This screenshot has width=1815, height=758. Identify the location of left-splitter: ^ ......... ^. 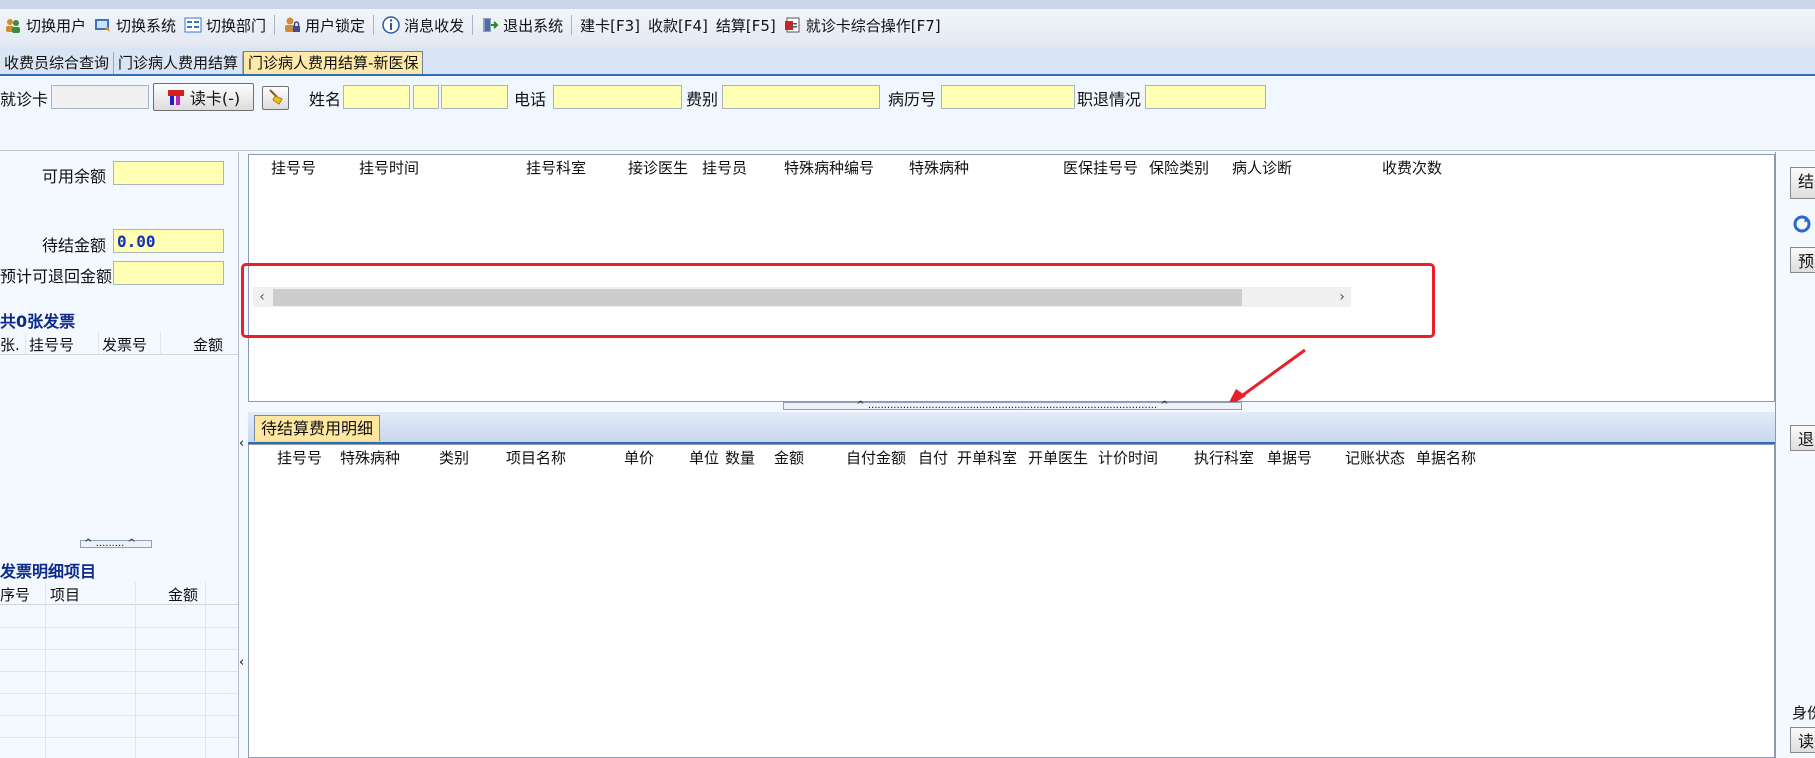
(116, 544).